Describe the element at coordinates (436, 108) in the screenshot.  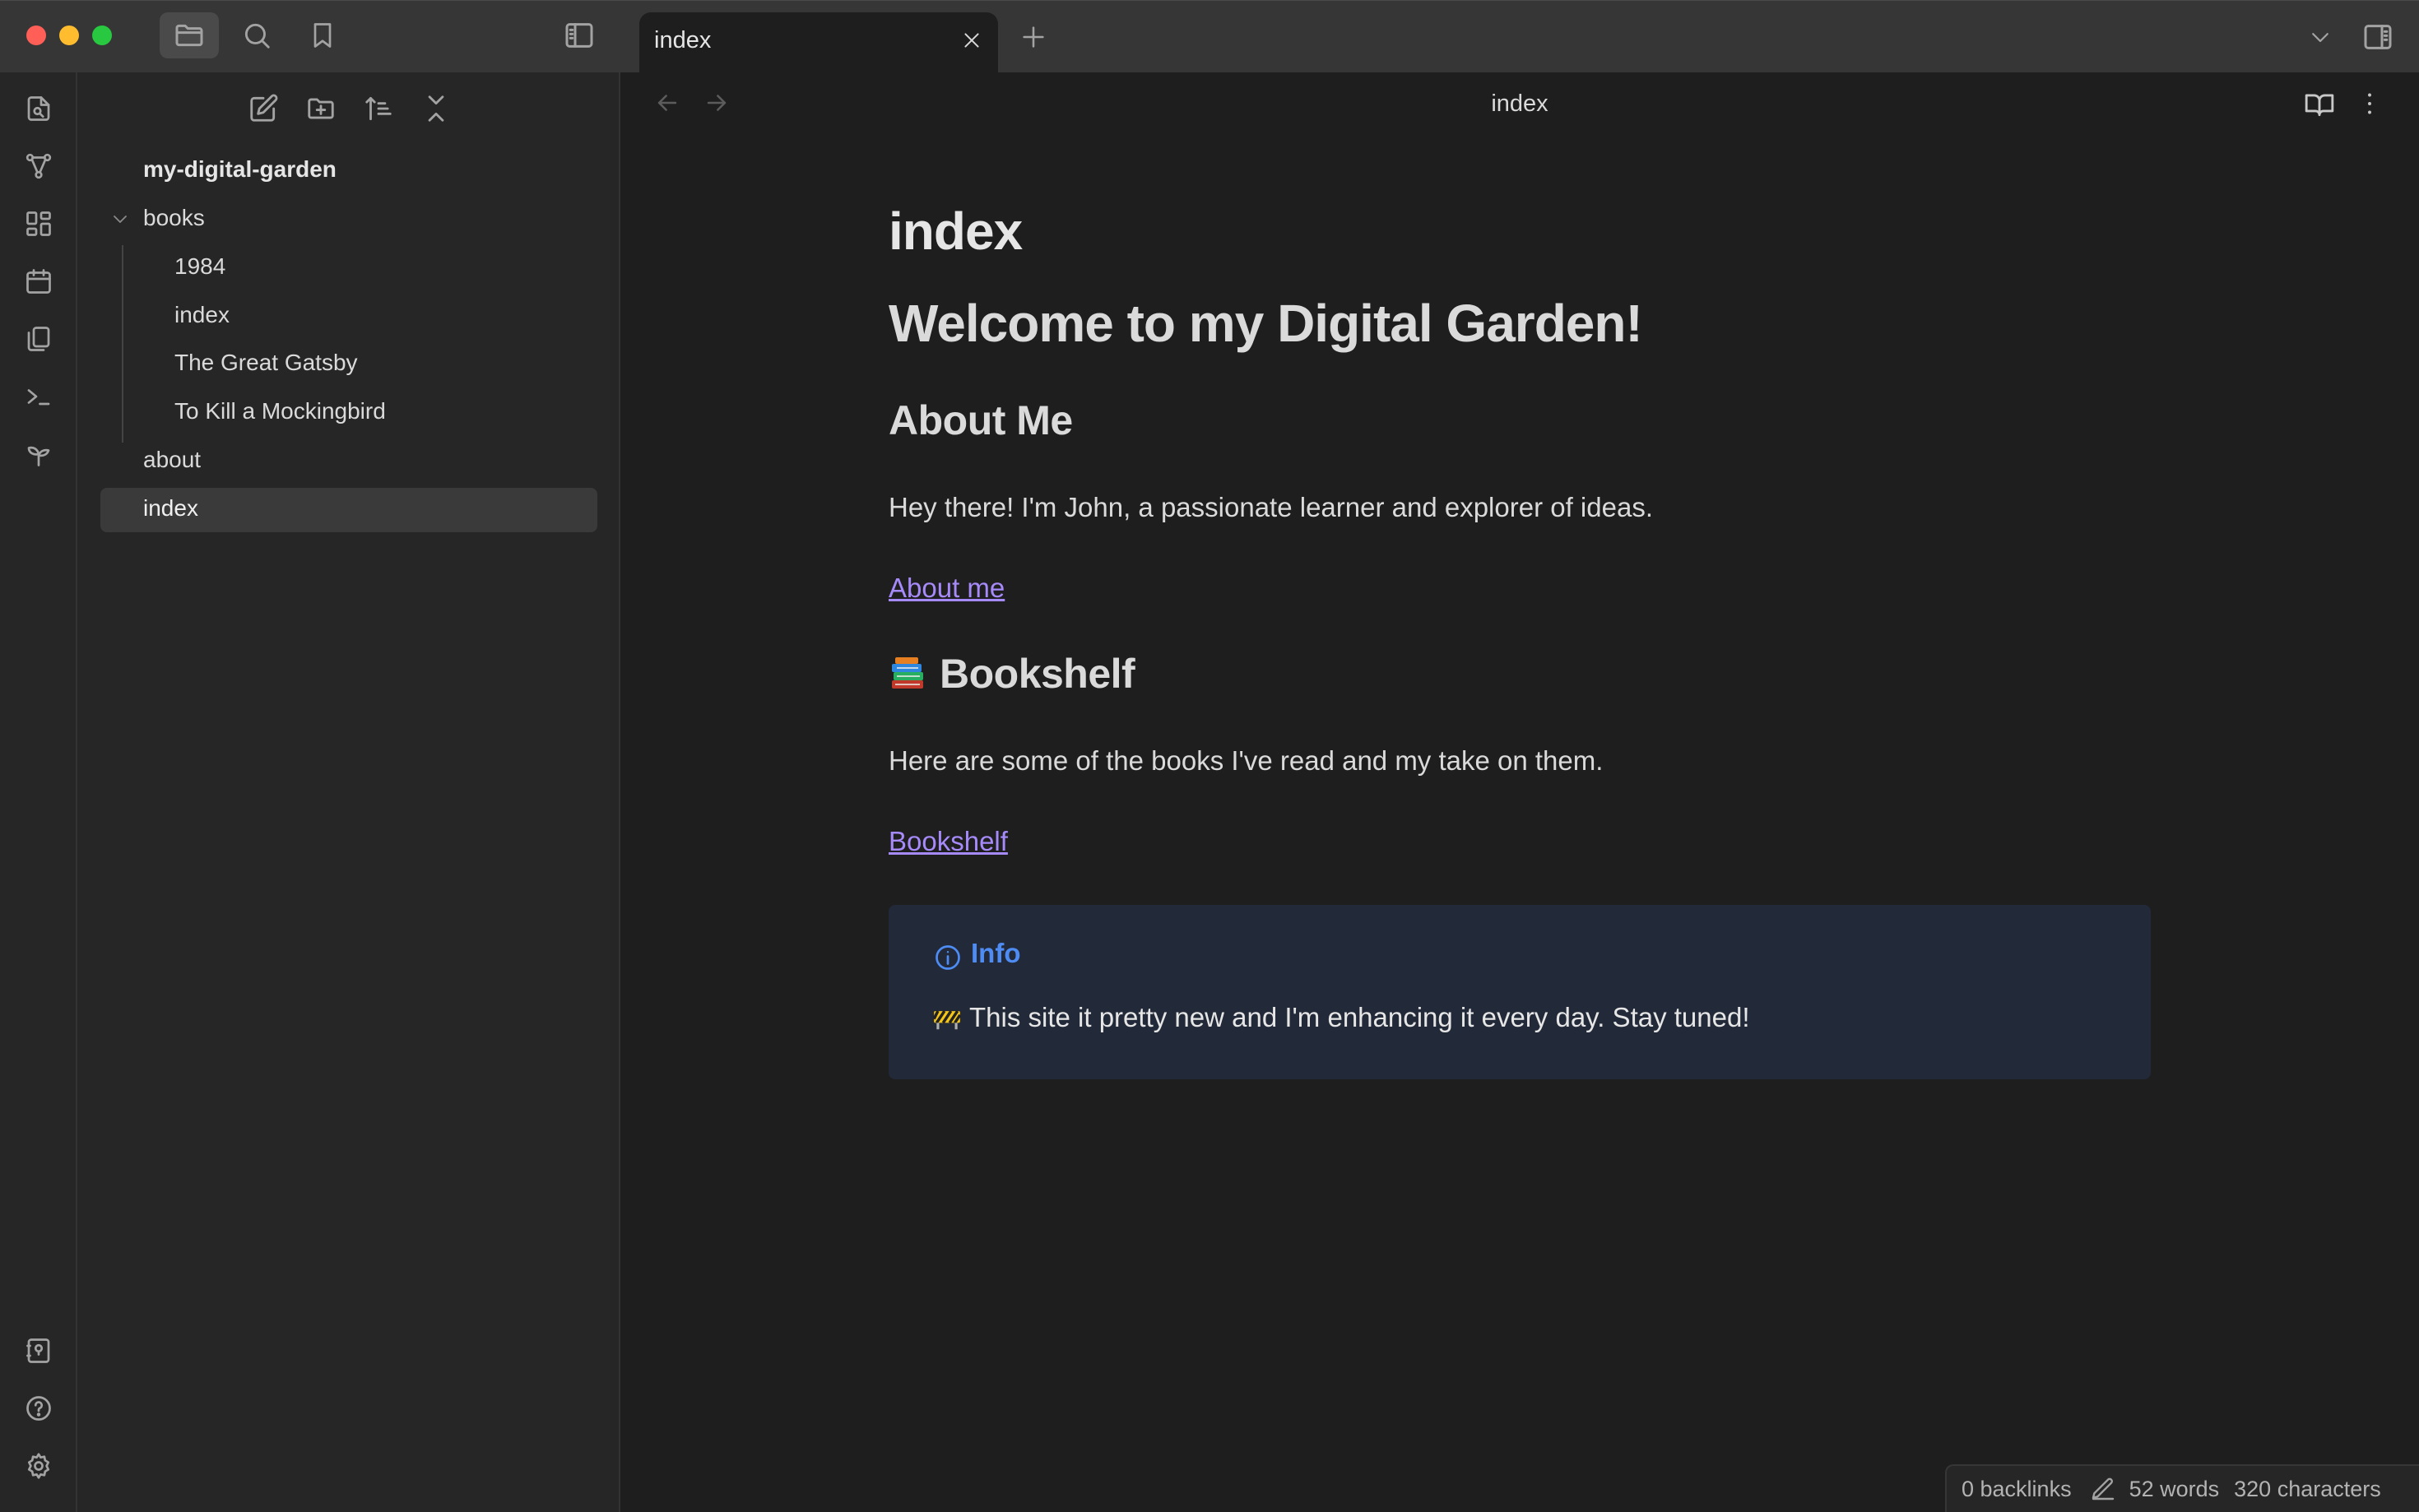
I see `collapse-all-icon` at that location.